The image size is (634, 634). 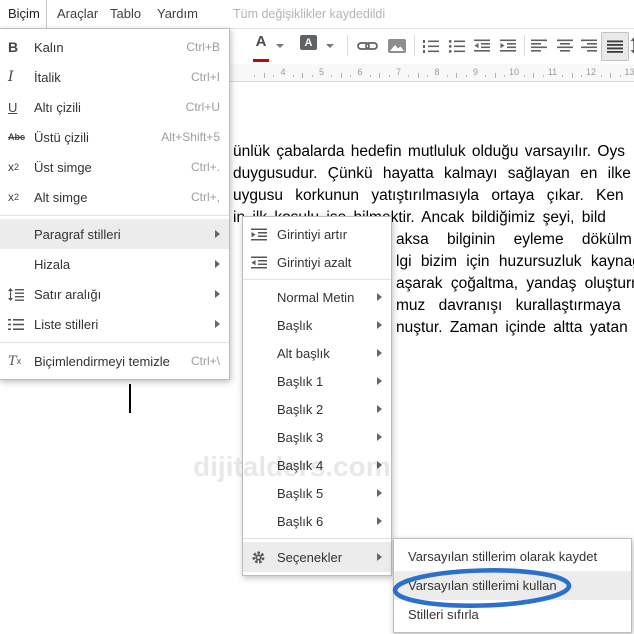 I want to click on menu-item-normal-metin: Normal Metin, so click(x=317, y=297).